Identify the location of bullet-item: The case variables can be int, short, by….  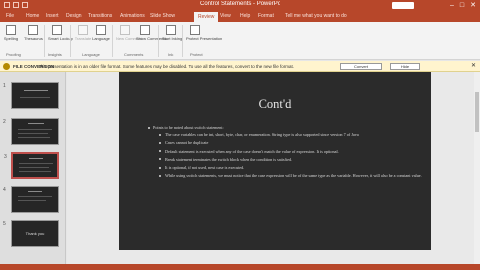
(289, 134).